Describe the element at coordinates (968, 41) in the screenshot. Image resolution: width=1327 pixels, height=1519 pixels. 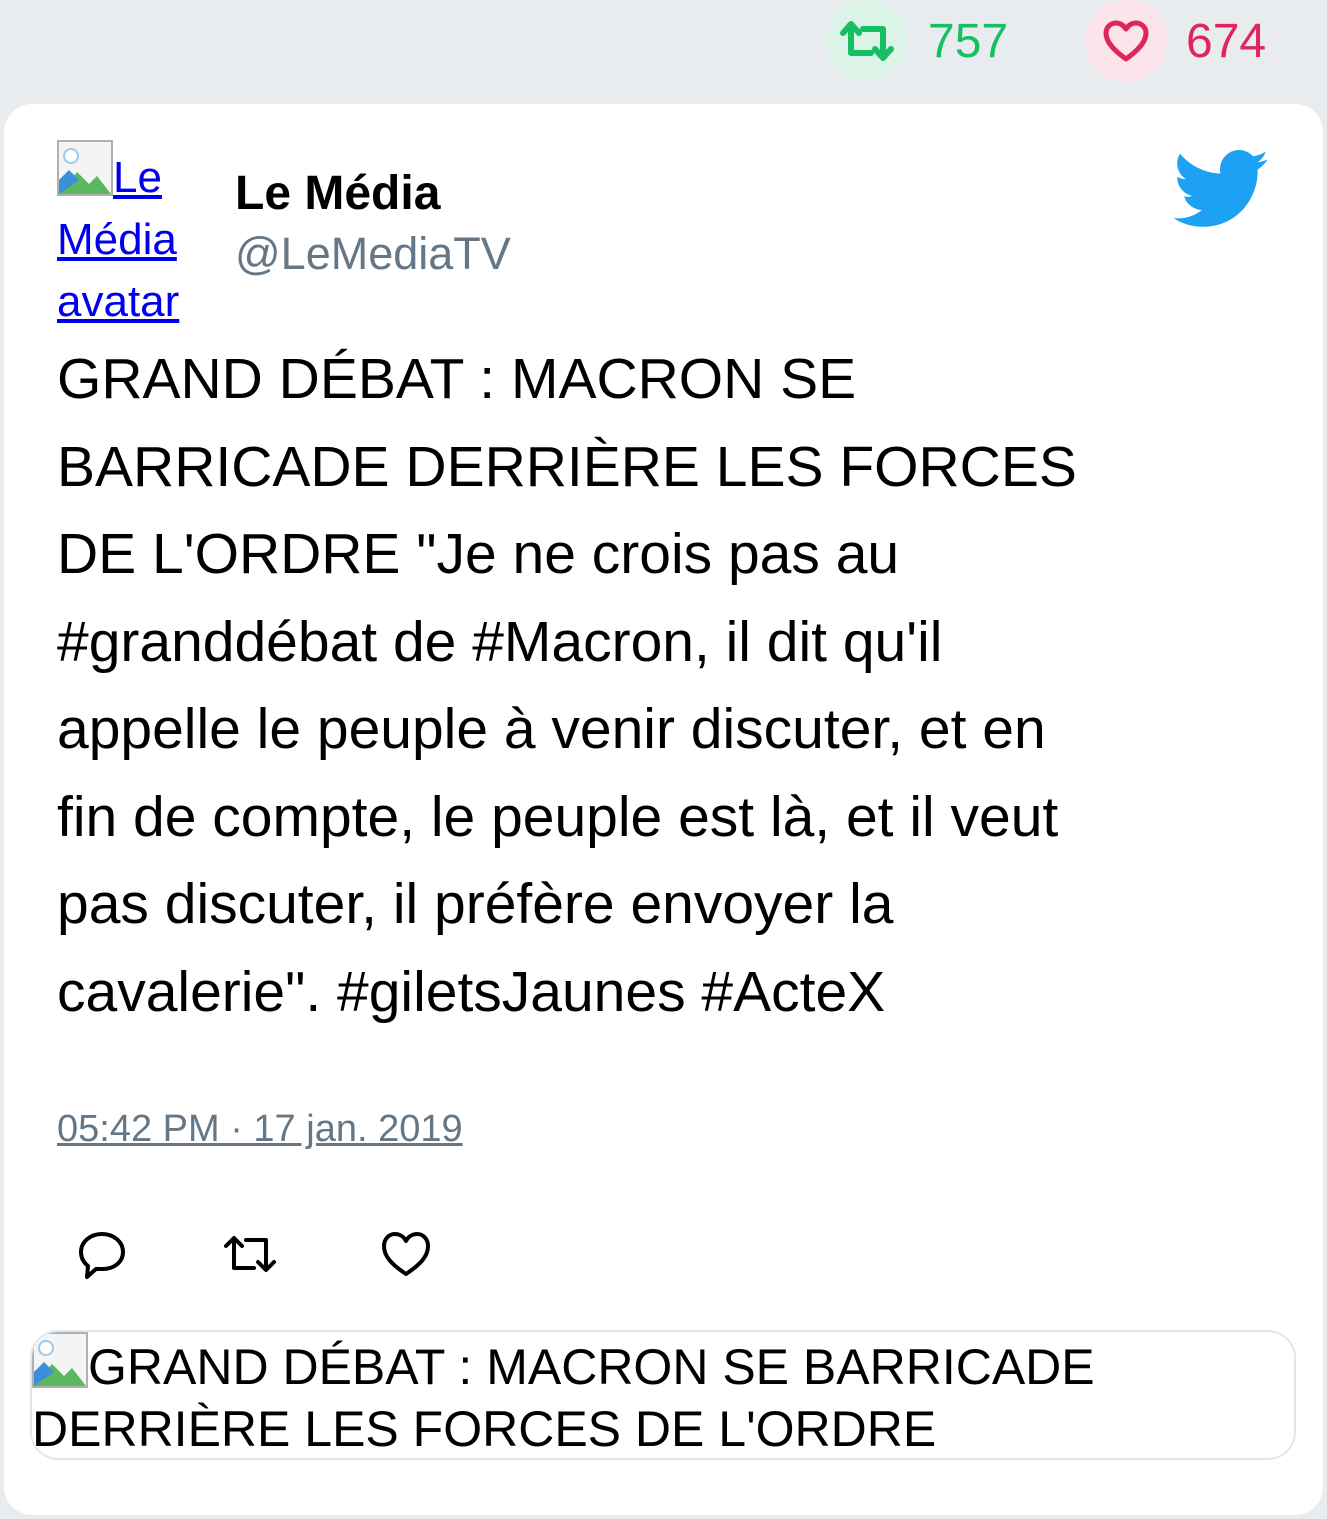
I see `retweet-count: 757` at that location.